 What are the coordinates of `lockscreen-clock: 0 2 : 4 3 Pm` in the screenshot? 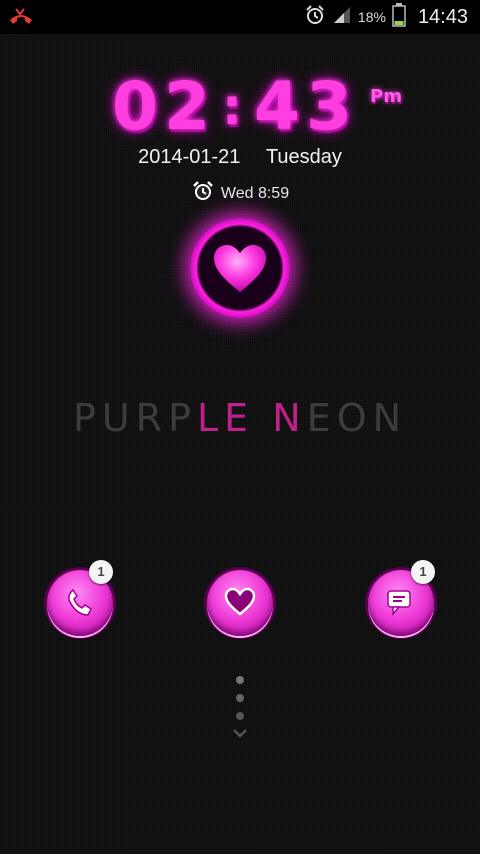 It's located at (240, 107).